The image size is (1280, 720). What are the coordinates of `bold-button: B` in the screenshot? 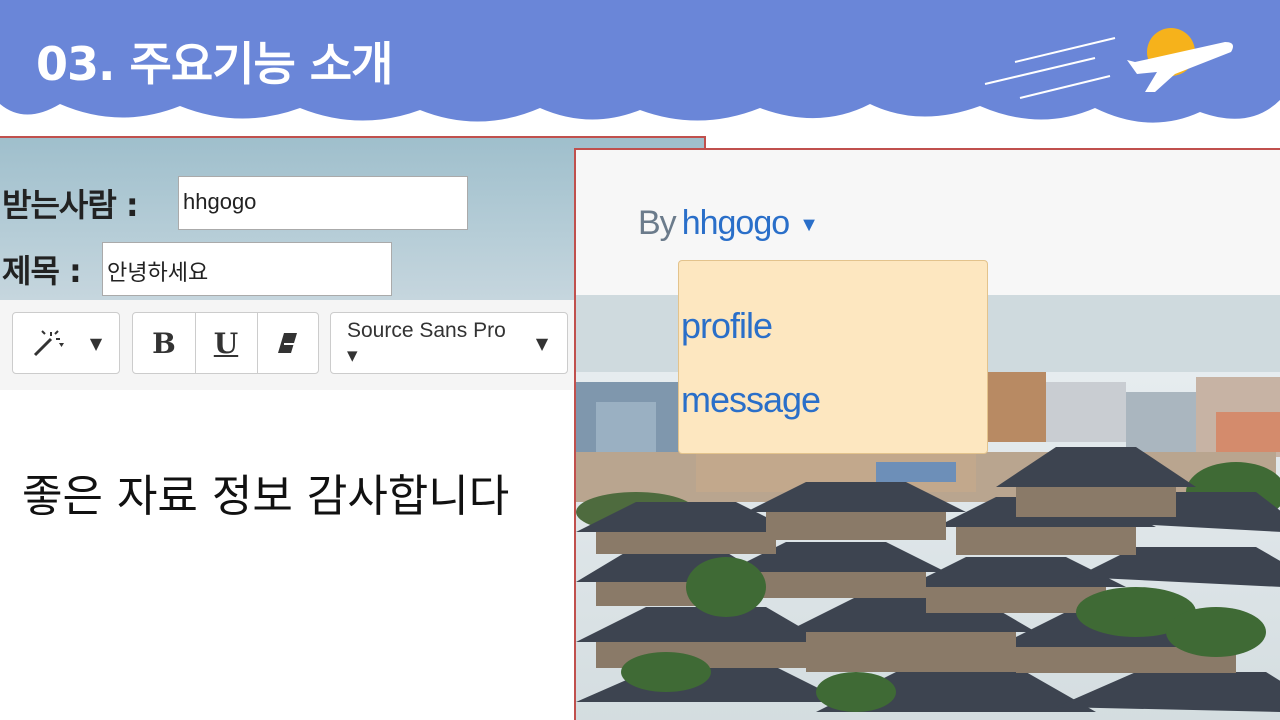 It's located at (164, 343).